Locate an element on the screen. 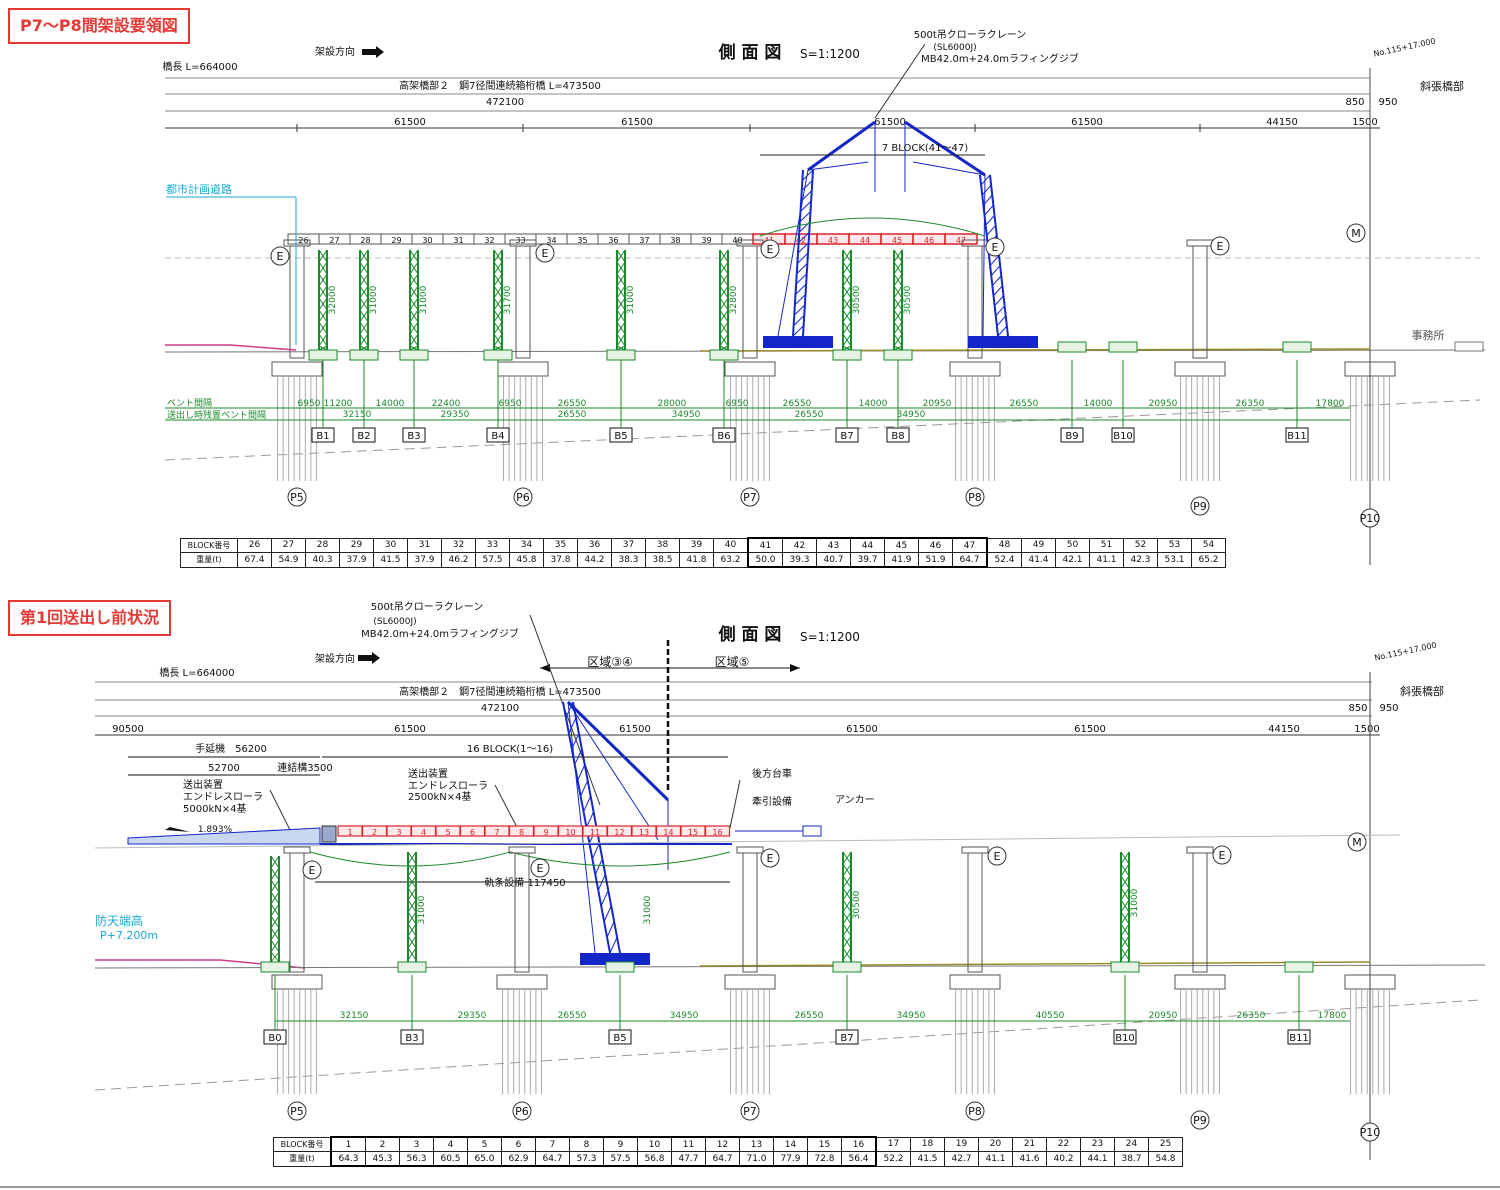 Image resolution: width=1500 pixels, height=1190 pixels. bent-label: B5 is located at coordinates (619, 1038).